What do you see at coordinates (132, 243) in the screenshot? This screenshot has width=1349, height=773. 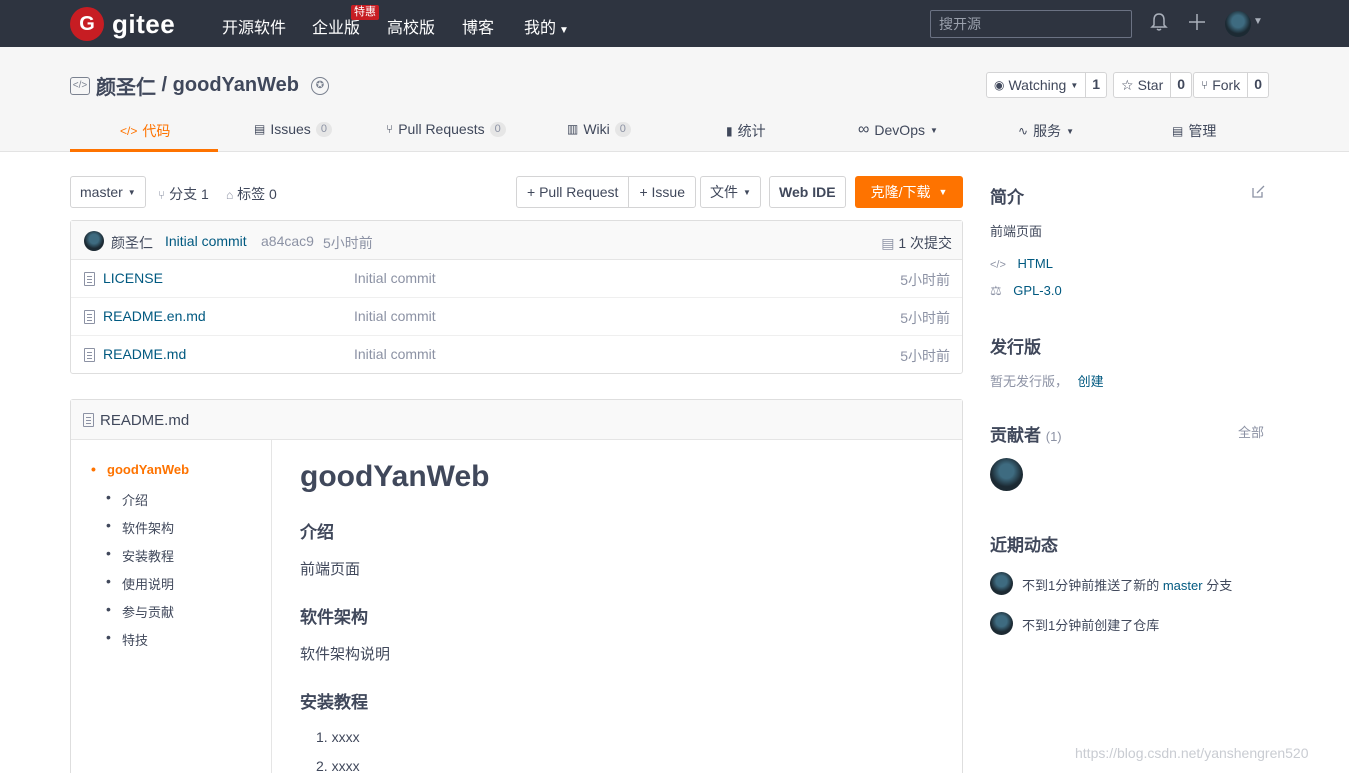 I see `commit-author: 颜圣仁` at bounding box center [132, 243].